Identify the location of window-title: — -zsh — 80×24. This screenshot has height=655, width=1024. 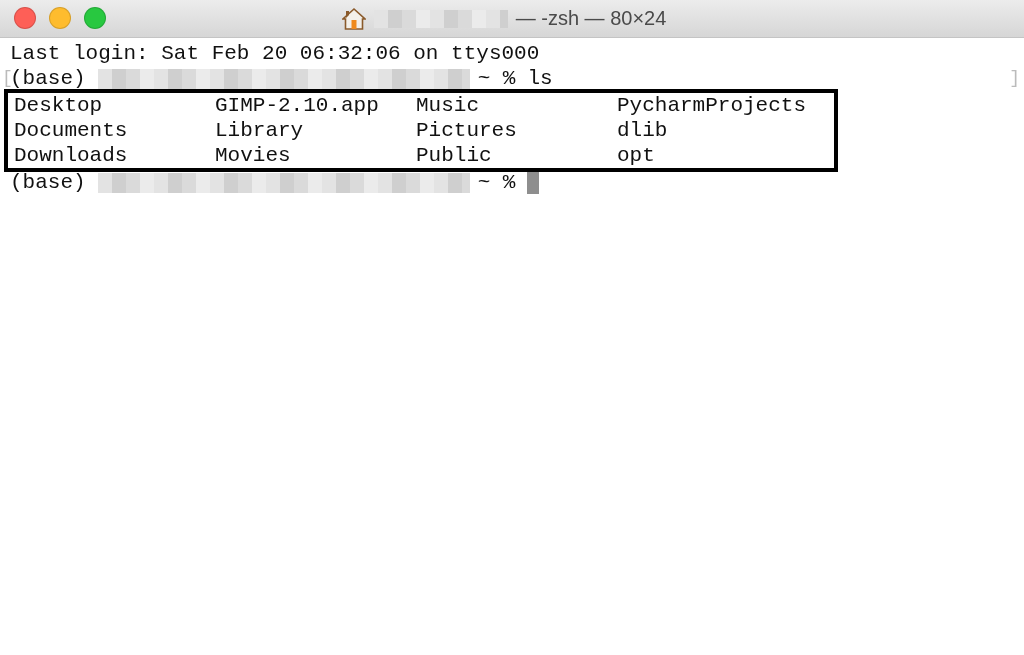
(591, 18).